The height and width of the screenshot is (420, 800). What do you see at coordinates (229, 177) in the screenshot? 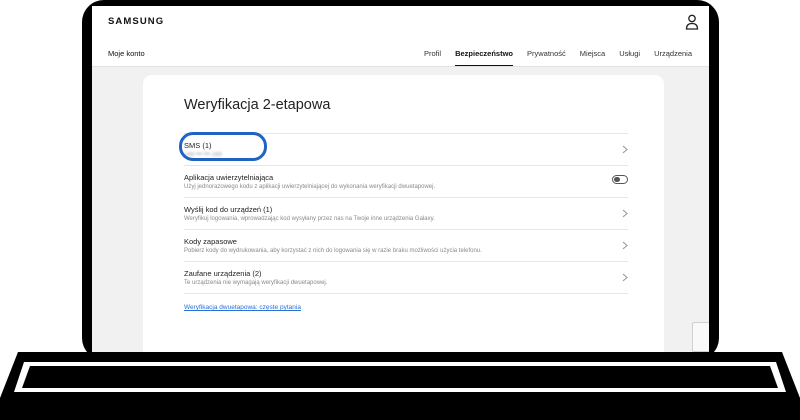
I see `option-title: Aplikacja uwierzytelniająca` at bounding box center [229, 177].